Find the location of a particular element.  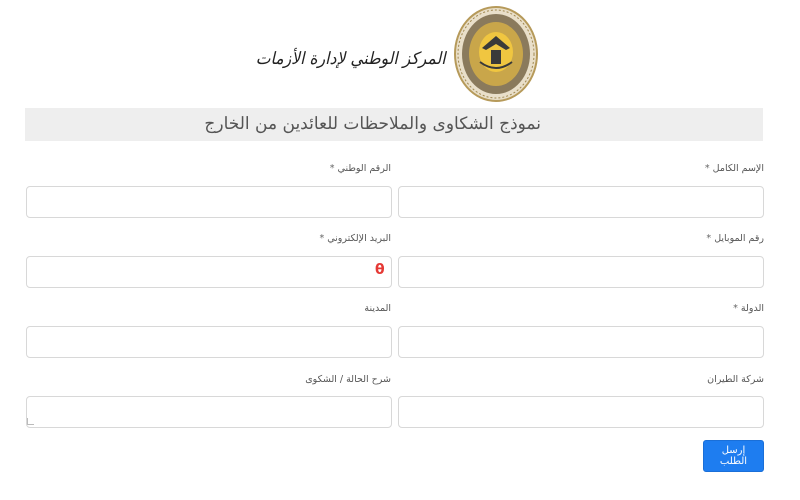

mobile-input is located at coordinates (581, 272).